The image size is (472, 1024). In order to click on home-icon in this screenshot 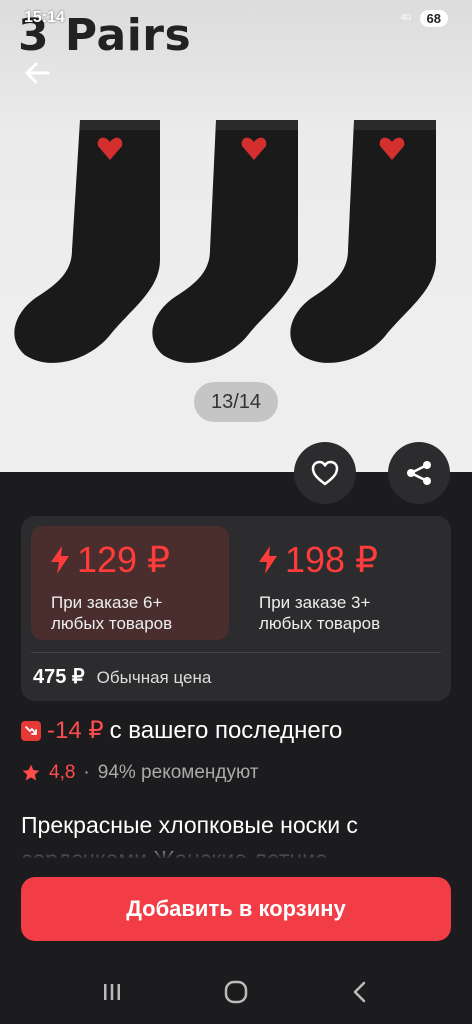, I will do `click(236, 992)`.